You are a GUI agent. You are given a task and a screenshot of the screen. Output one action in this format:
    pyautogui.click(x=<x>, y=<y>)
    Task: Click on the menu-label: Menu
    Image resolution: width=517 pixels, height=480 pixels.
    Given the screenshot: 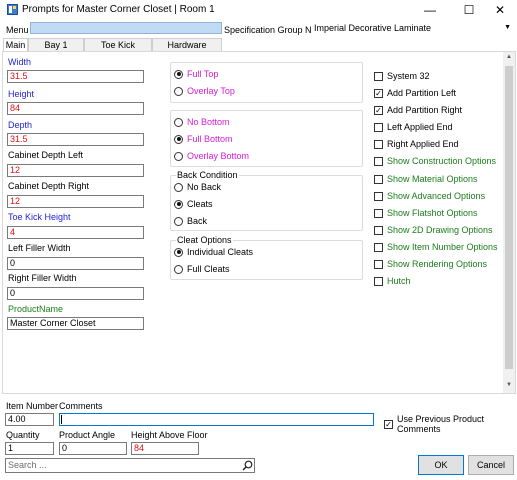 What is the action you would take?
    pyautogui.click(x=17, y=30)
    